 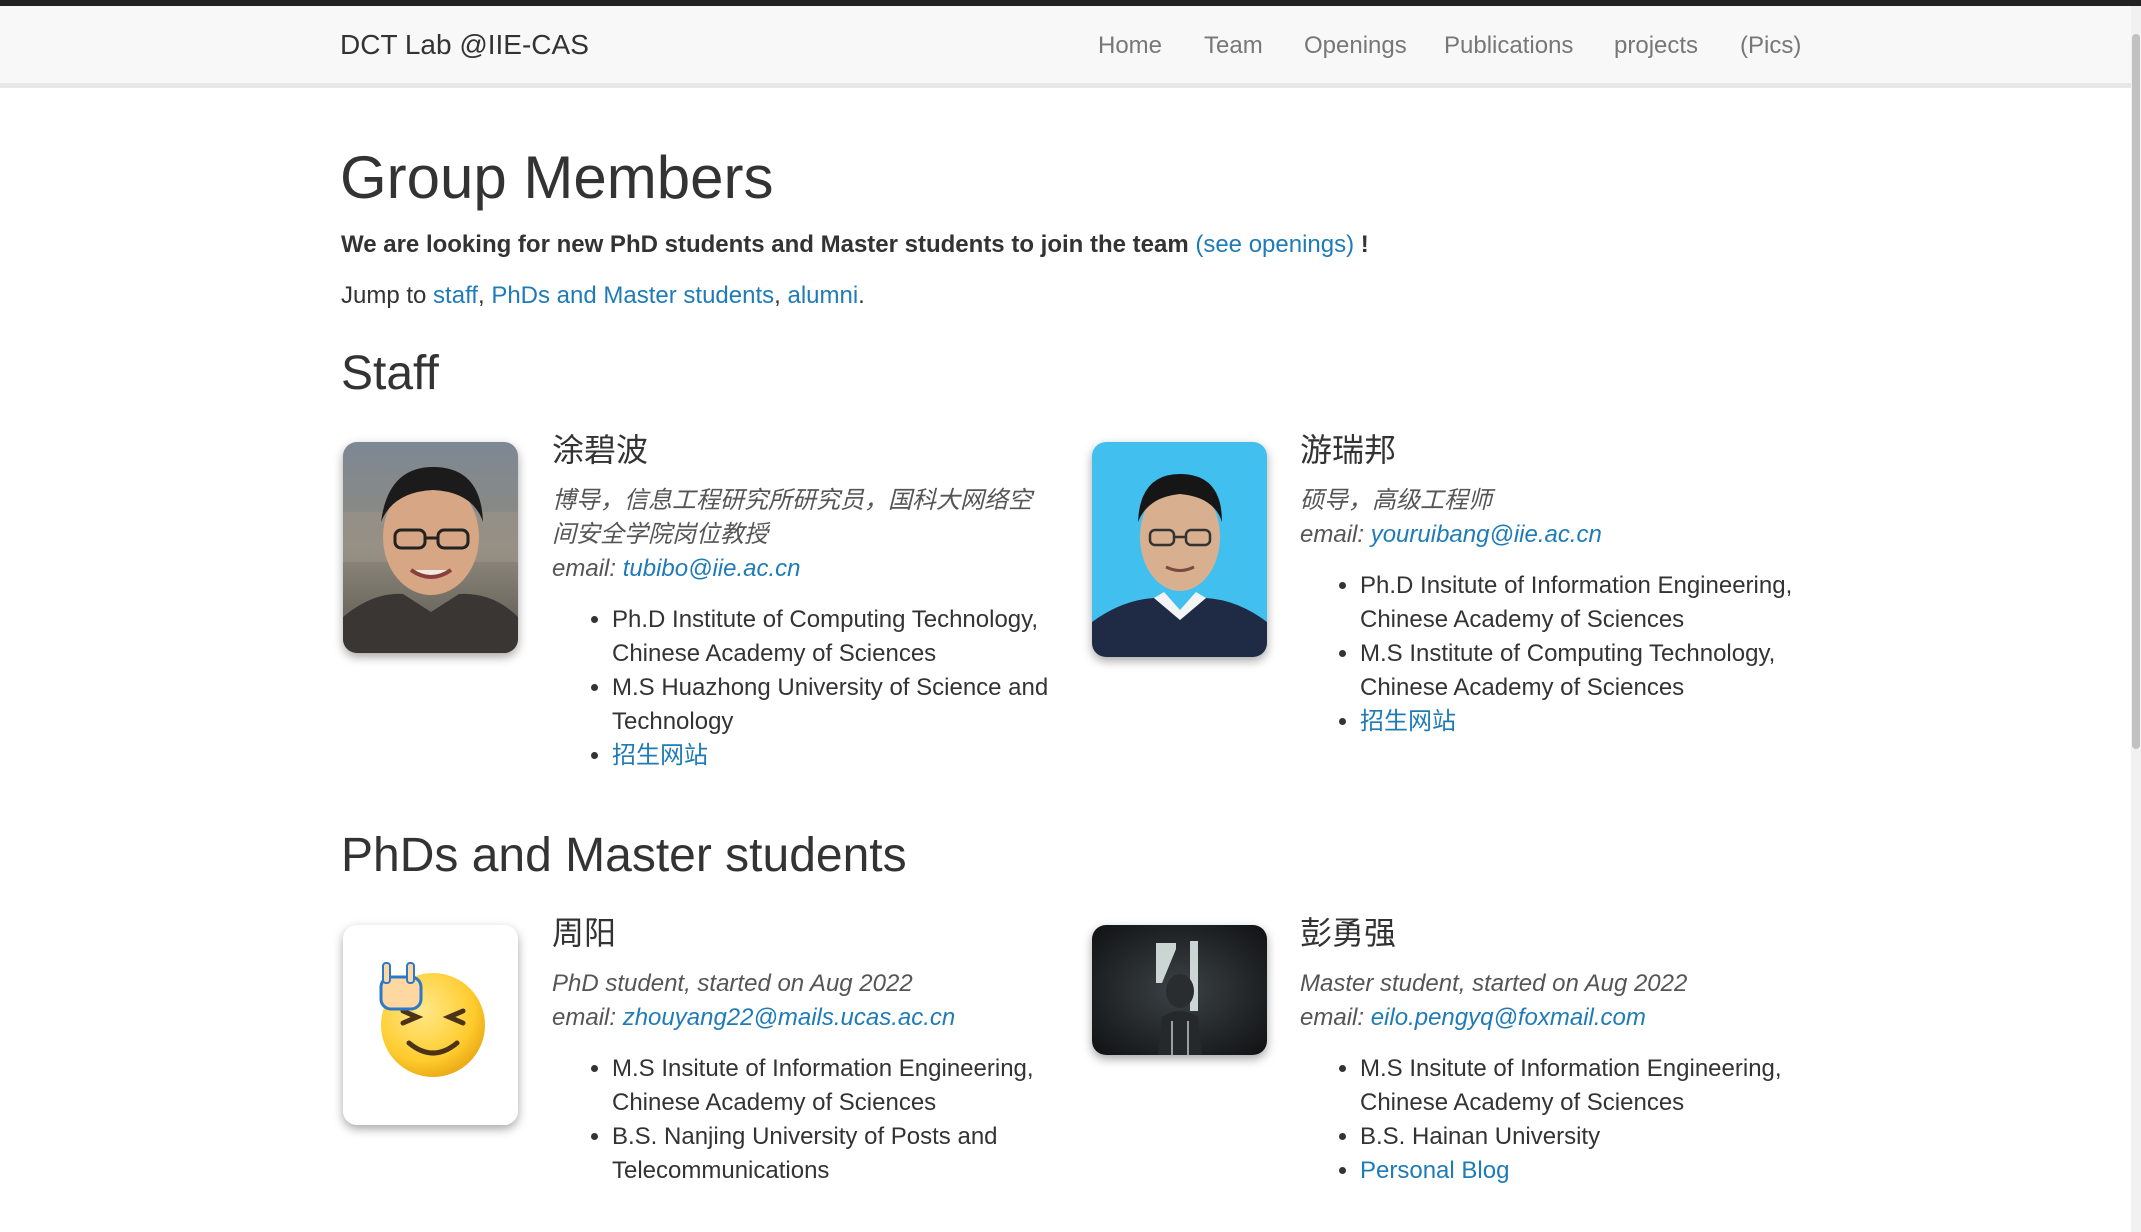 What do you see at coordinates (1396, 500) in the screenshot?
I see `member-role: 硕导，高级工程师` at bounding box center [1396, 500].